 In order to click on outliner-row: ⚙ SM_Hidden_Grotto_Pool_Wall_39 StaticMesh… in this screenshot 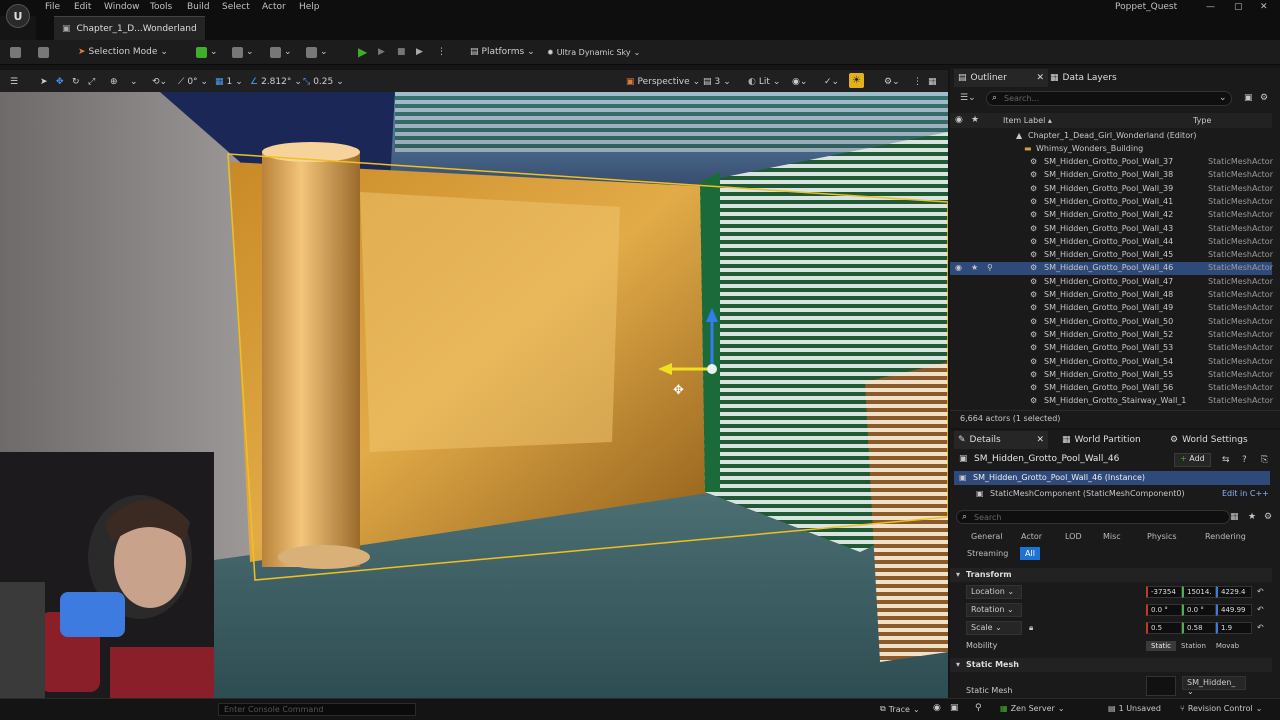, I will do `click(1111, 189)`.